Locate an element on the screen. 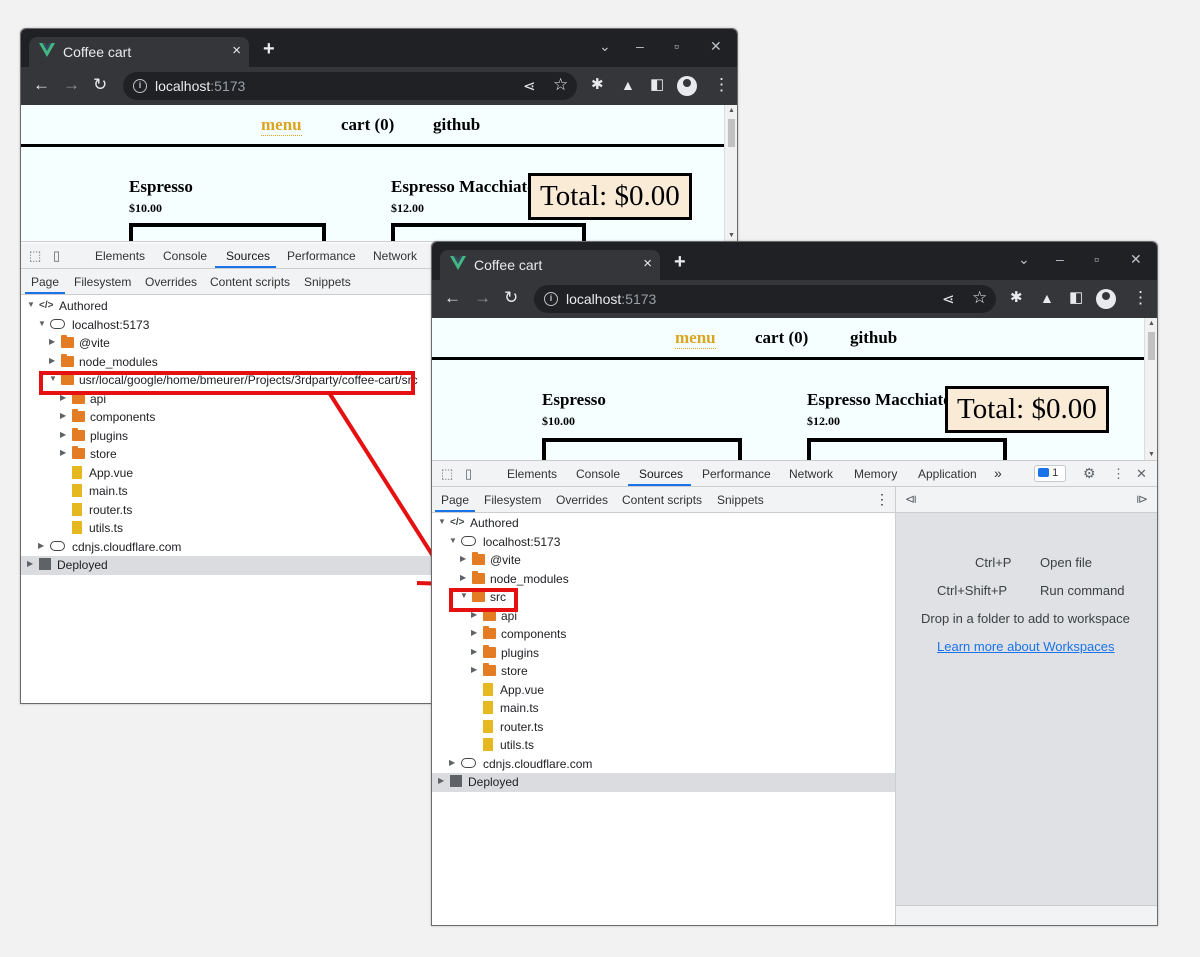 Image resolution: width=1200 pixels, height=957 pixels. star-icon: ☆ is located at coordinates (979, 298).